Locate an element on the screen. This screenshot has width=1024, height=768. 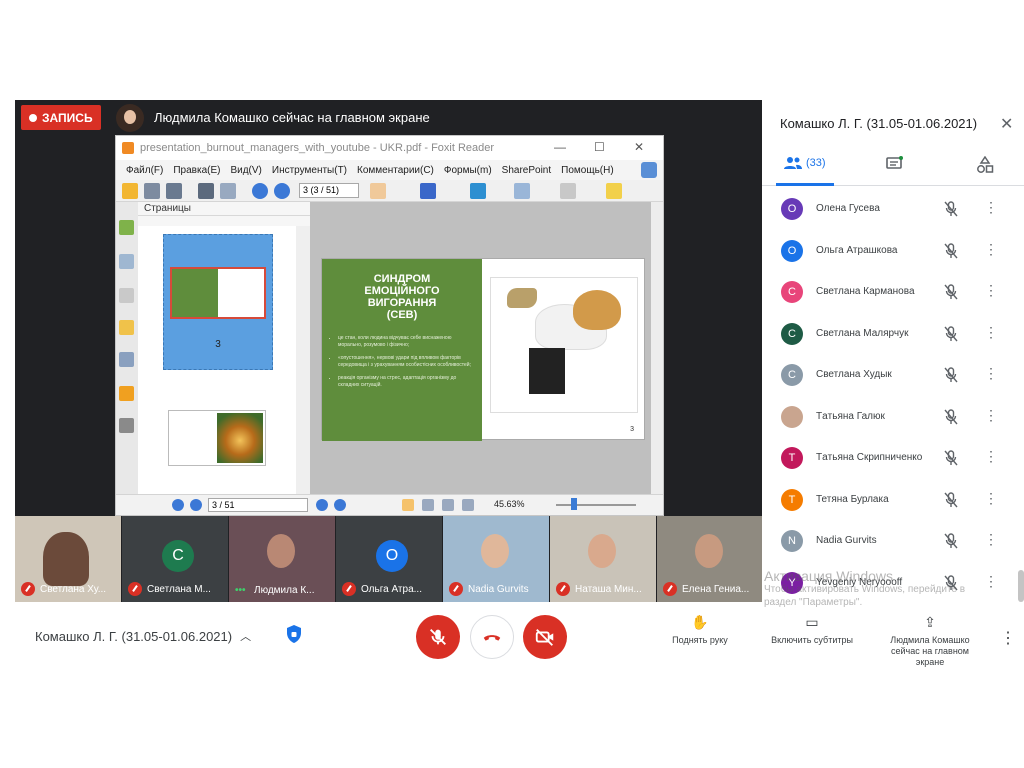
select-text-icon is located at coordinates (568, 191).